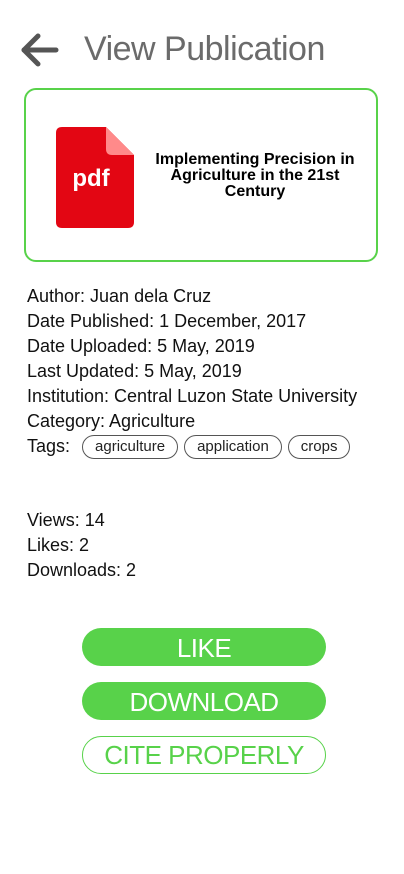  Describe the element at coordinates (134, 371) in the screenshot. I see `last-updated-text: Last Updated: 5 May, 2019` at that location.